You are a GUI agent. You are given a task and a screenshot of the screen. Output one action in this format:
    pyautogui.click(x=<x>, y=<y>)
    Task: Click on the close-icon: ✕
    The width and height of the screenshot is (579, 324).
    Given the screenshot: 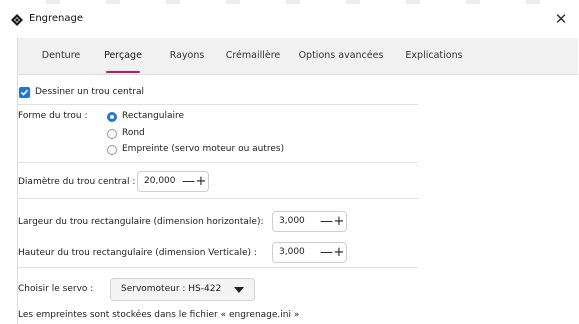 What is the action you would take?
    pyautogui.click(x=561, y=19)
    